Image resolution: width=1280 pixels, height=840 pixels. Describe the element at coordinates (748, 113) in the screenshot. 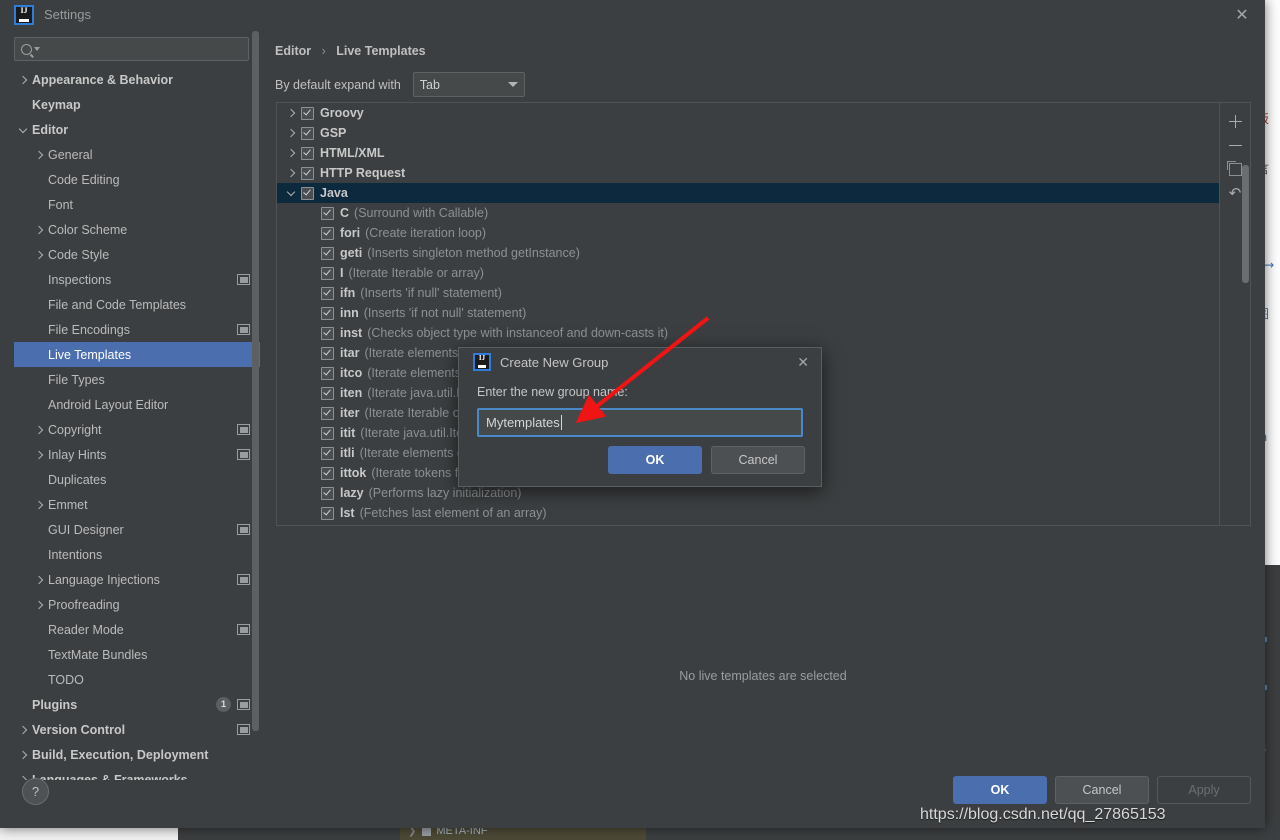

I see `template-group-row: Groovy` at that location.